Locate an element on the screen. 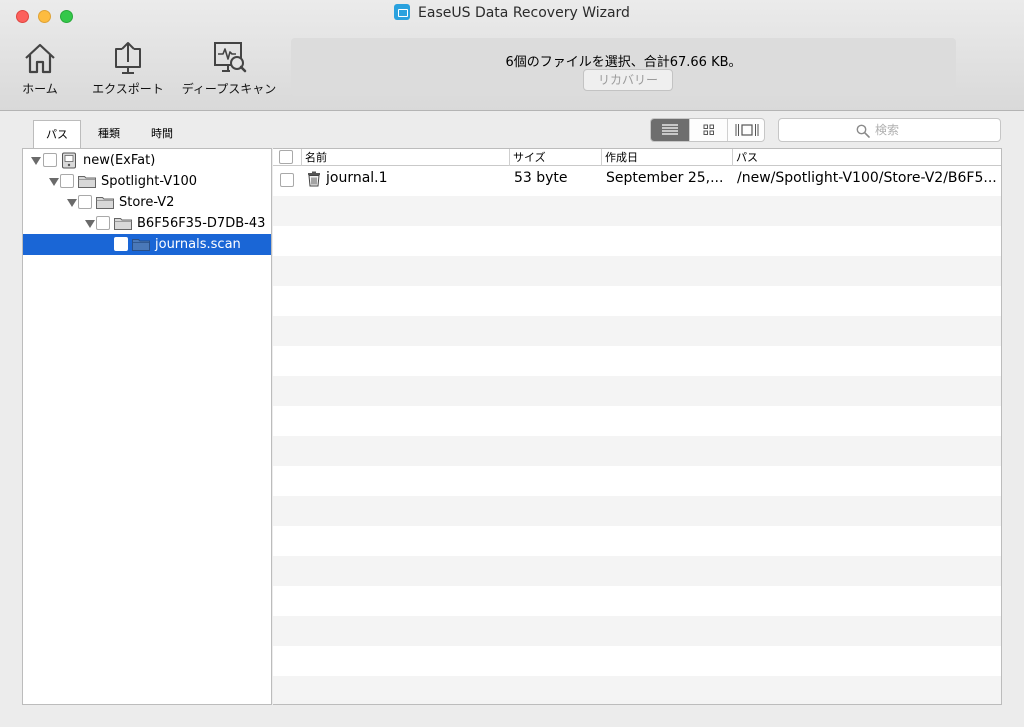  deep-scan-label: ディープスキャン is located at coordinates (229, 89).